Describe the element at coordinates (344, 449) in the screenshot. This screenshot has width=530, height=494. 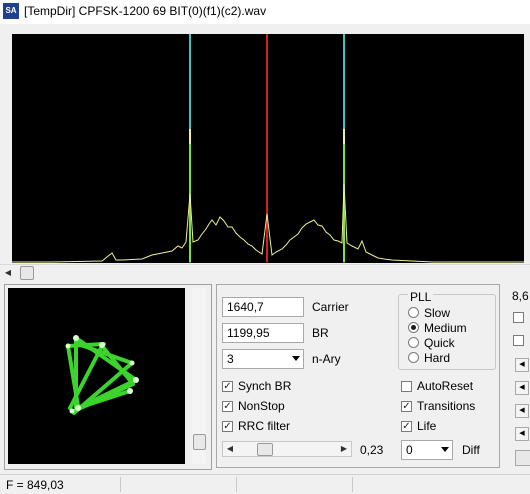
I see `slider-right-icon: ▶` at that location.